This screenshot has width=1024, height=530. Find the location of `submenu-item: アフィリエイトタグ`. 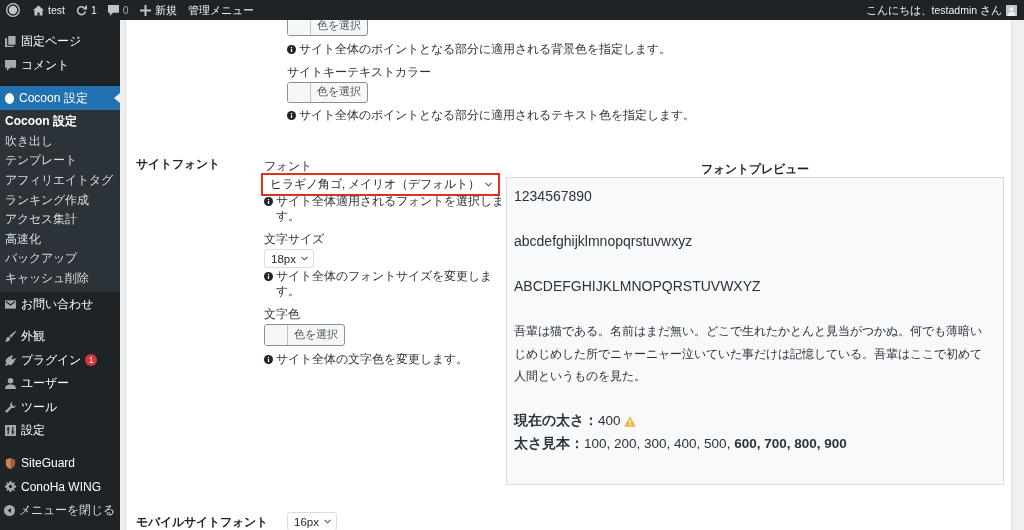

submenu-item: アフィリエイトタグ is located at coordinates (60, 180).